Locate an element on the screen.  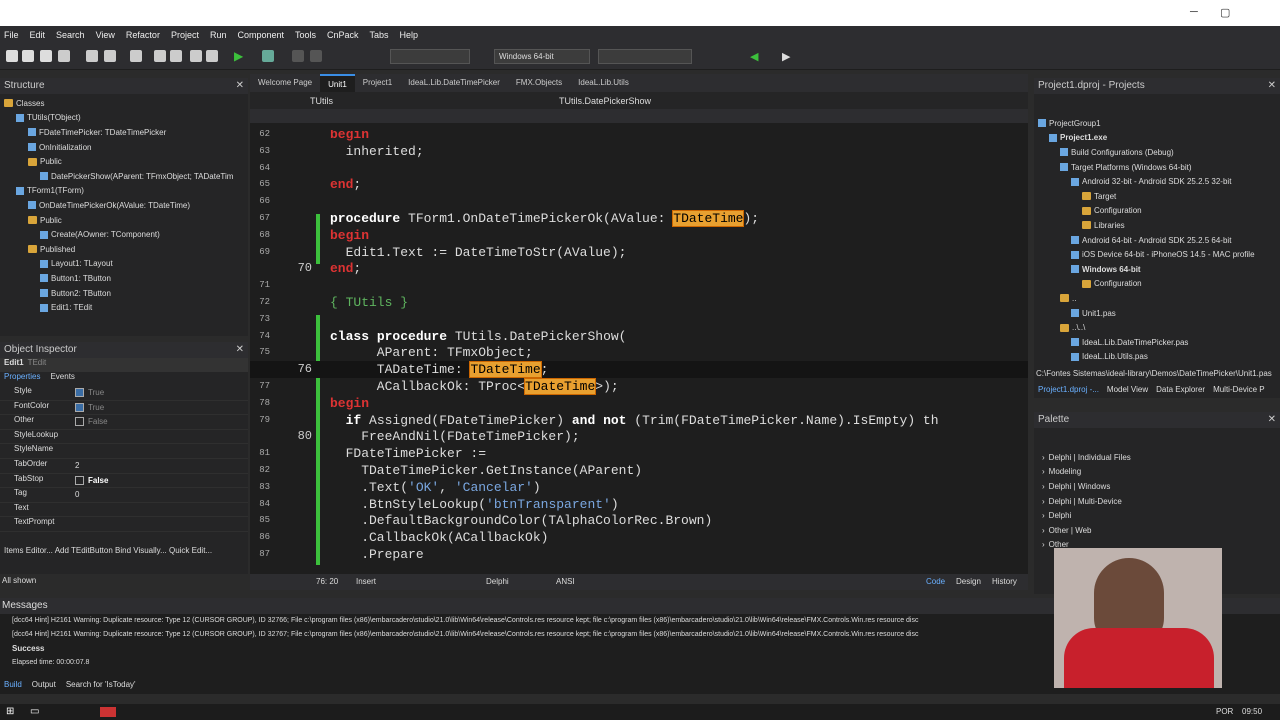
messages-tab: Search for 'IsToday' is located at coordinates (101, 684).